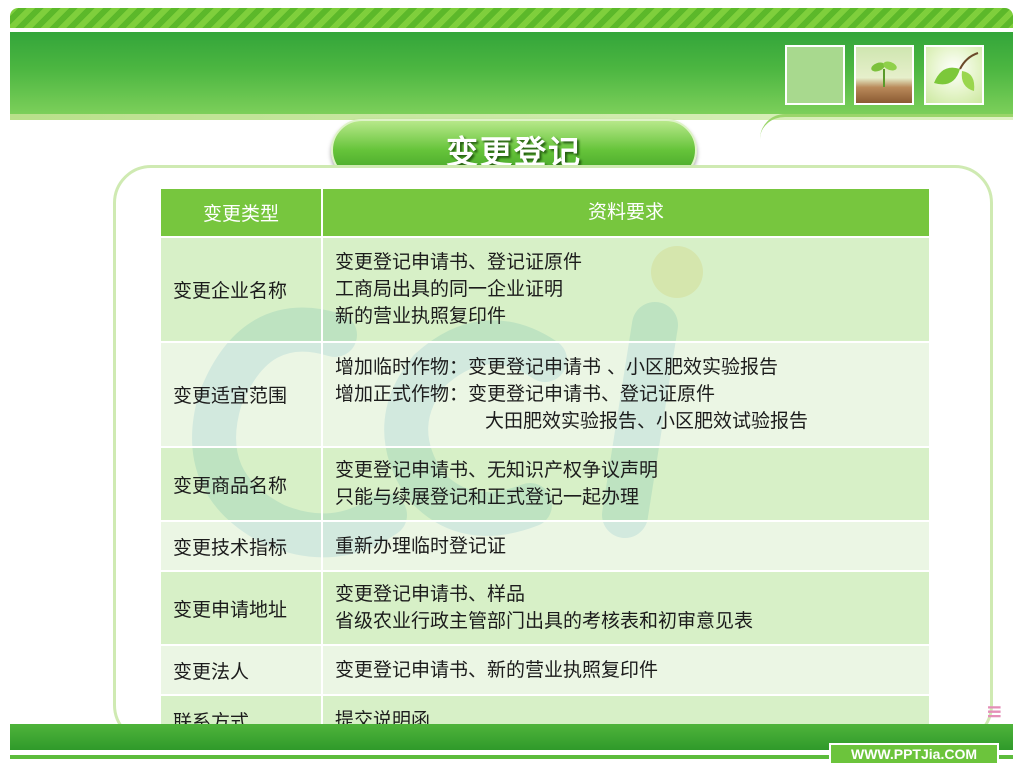 The width and height of the screenshot is (1023, 765). Describe the element at coordinates (544, 621) in the screenshot. I see `requirement-line: 省级农业行政主管部门出具的考核表和初审意见表` at that location.